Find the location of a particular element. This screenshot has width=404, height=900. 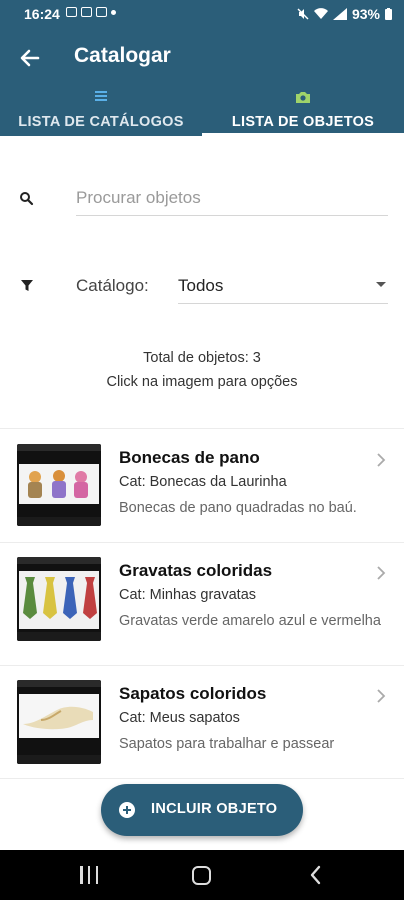

tab-label: LISTA DE CATÁLOGOS is located at coordinates (101, 122).